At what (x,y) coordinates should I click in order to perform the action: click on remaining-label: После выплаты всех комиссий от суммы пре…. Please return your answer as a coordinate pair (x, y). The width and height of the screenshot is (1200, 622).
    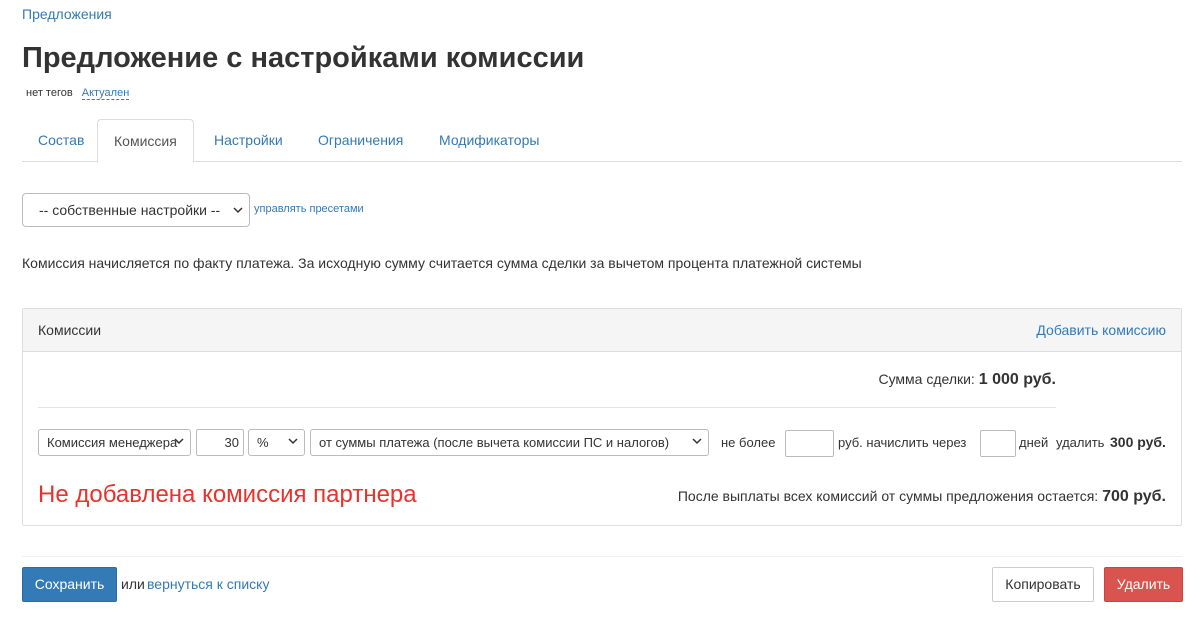
    Looking at the image, I should click on (888, 496).